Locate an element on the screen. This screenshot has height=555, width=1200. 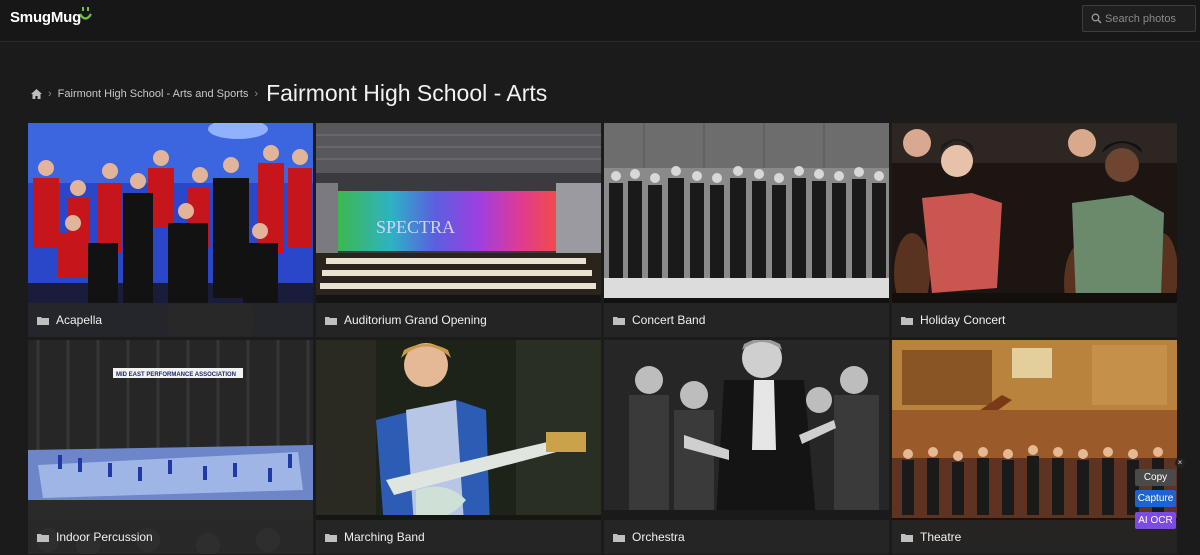
capture-button: Capture is located at coordinates (1155, 498).